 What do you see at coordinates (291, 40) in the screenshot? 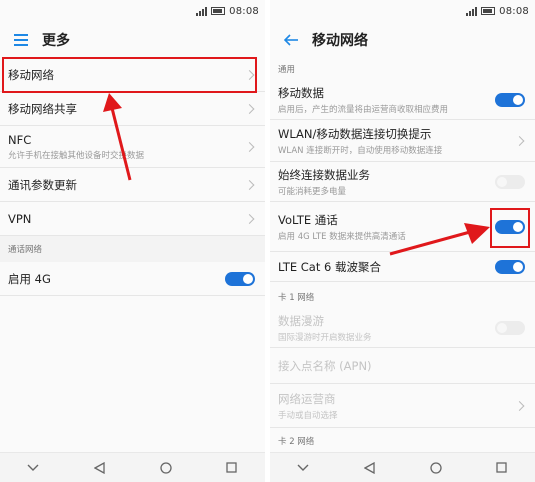
I see `back-arrow-icon` at bounding box center [291, 40].